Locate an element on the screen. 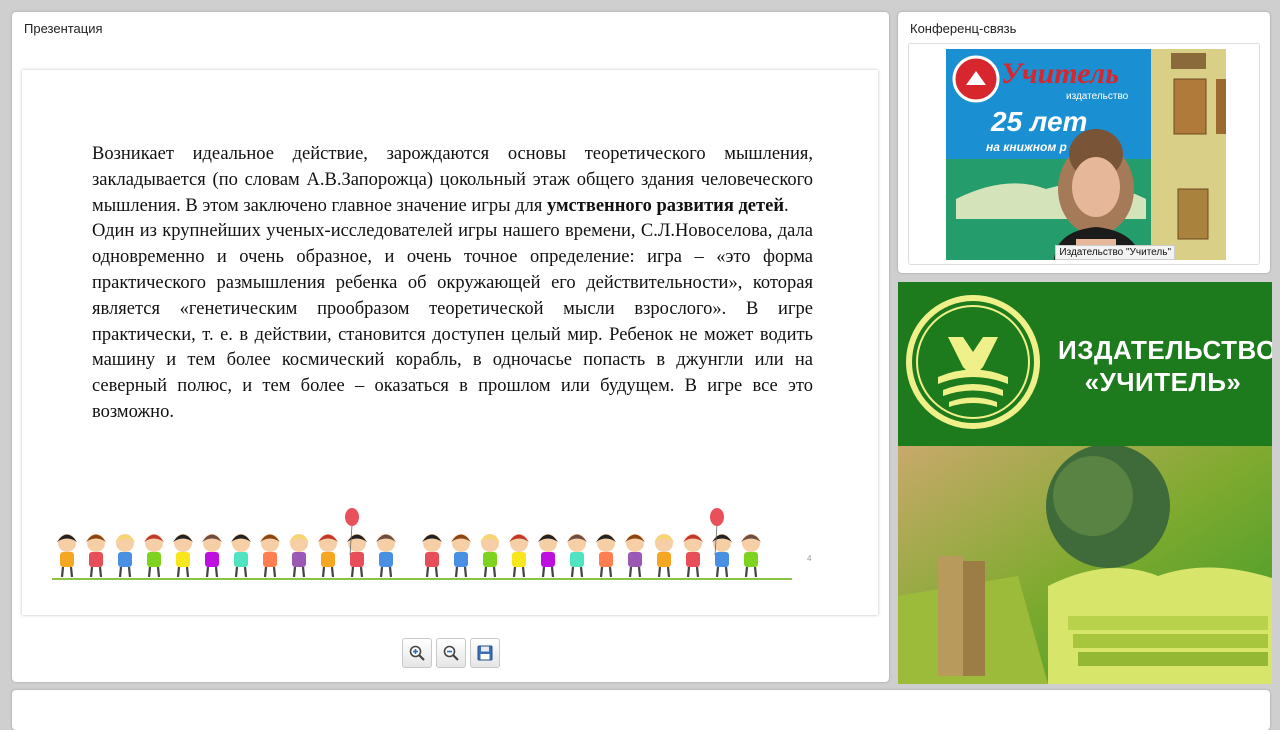 The width and height of the screenshot is (1280, 730). banner-header: ИЗДАТЕЛЬСТВО «УЧИТЕЛЬ» is located at coordinates (1085, 364).